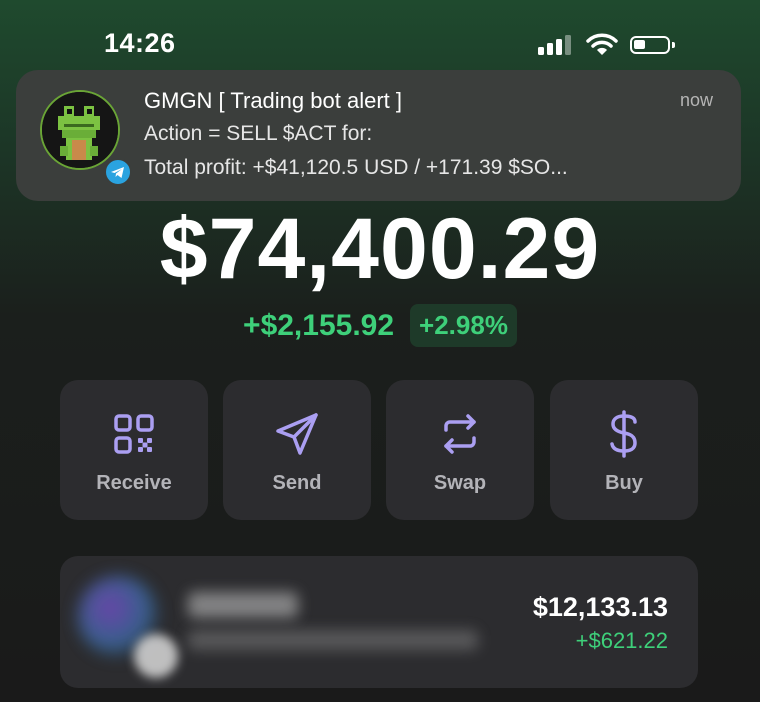 The height and width of the screenshot is (702, 760). I want to click on swap-label: Swap, so click(460, 483).